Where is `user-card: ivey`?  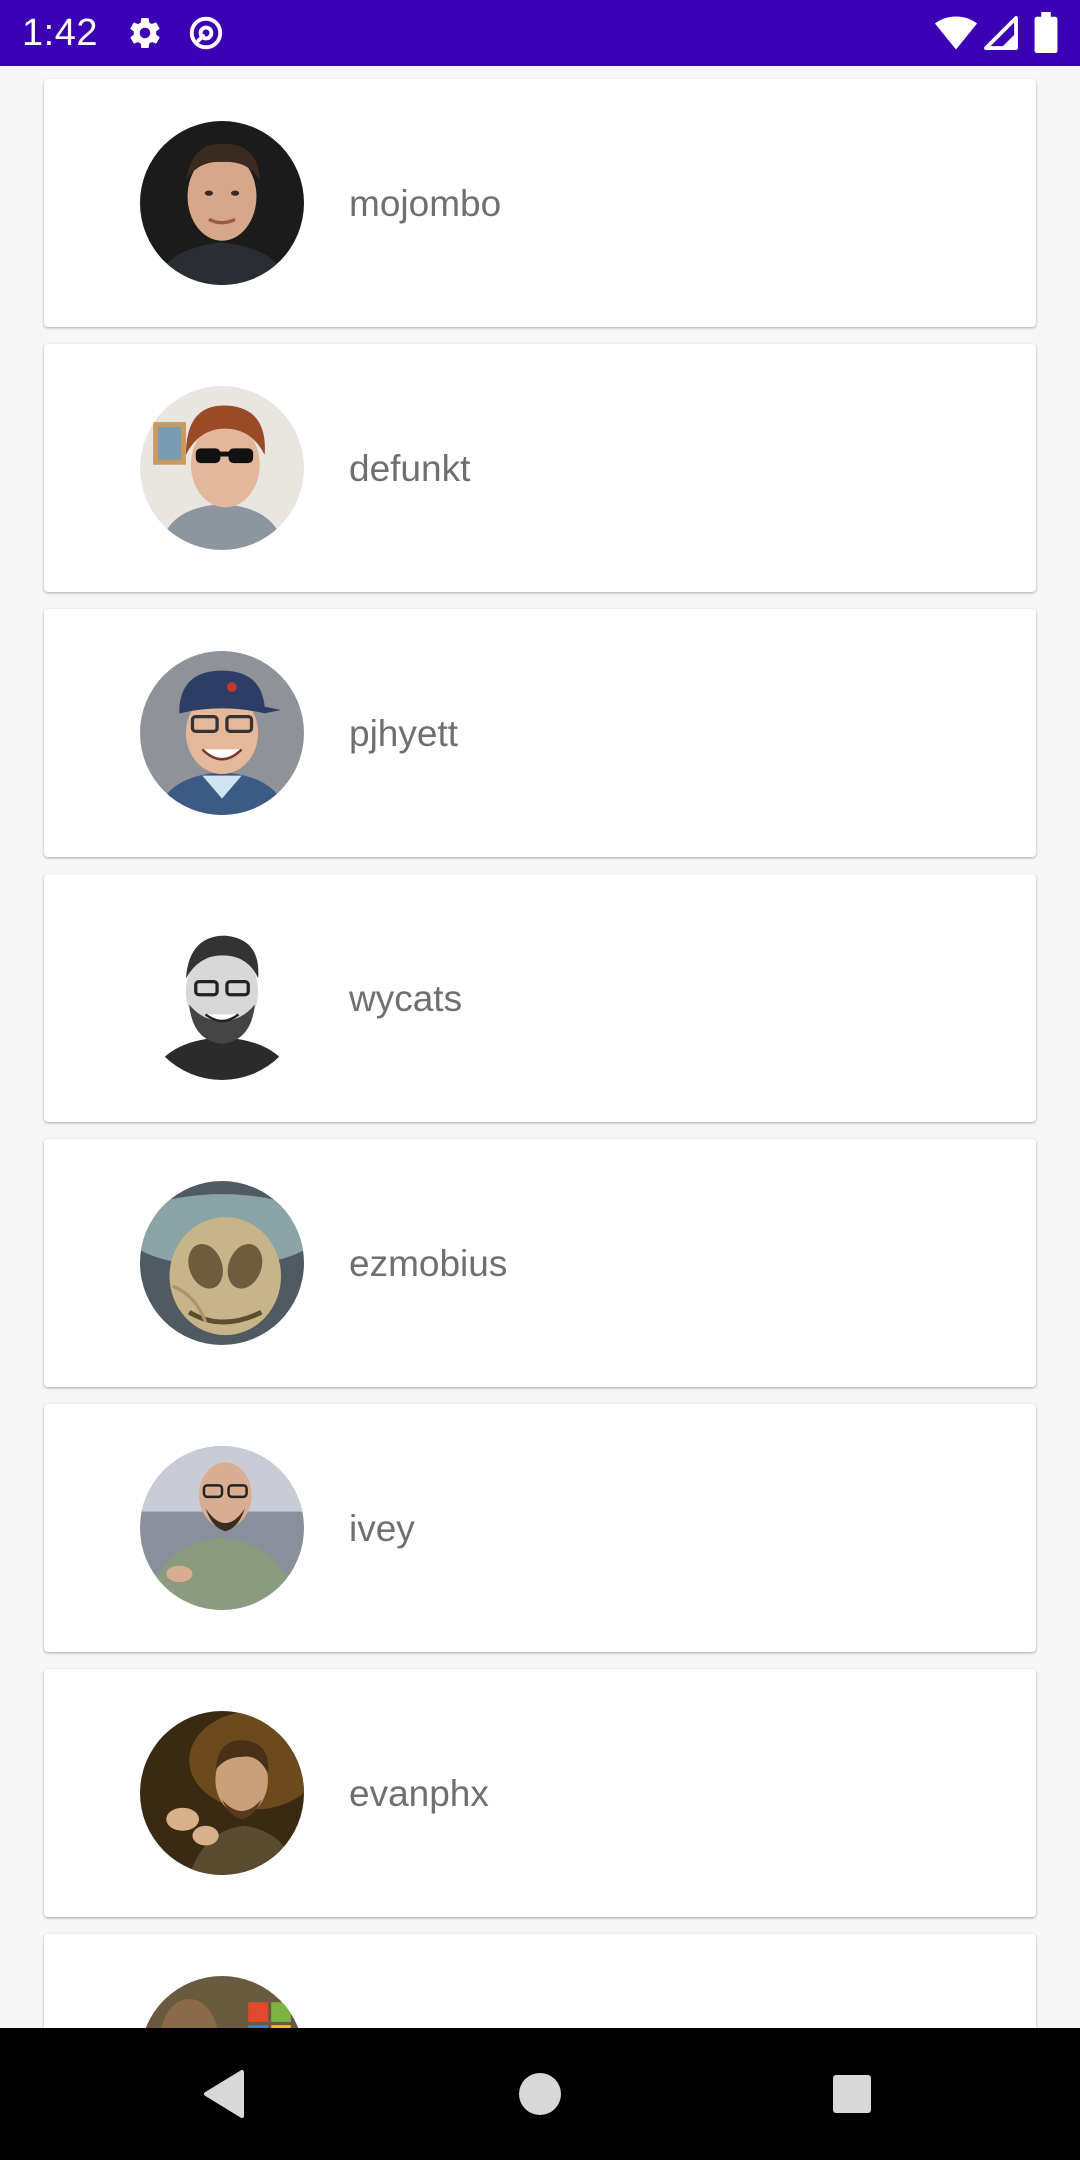 user-card: ivey is located at coordinates (540, 1528).